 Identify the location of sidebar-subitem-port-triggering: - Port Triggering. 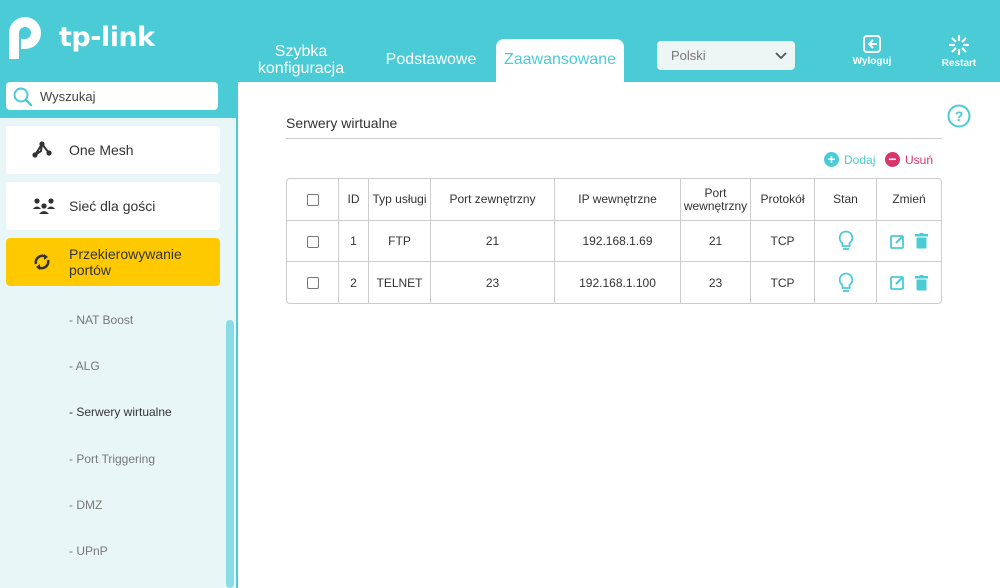
(112, 459).